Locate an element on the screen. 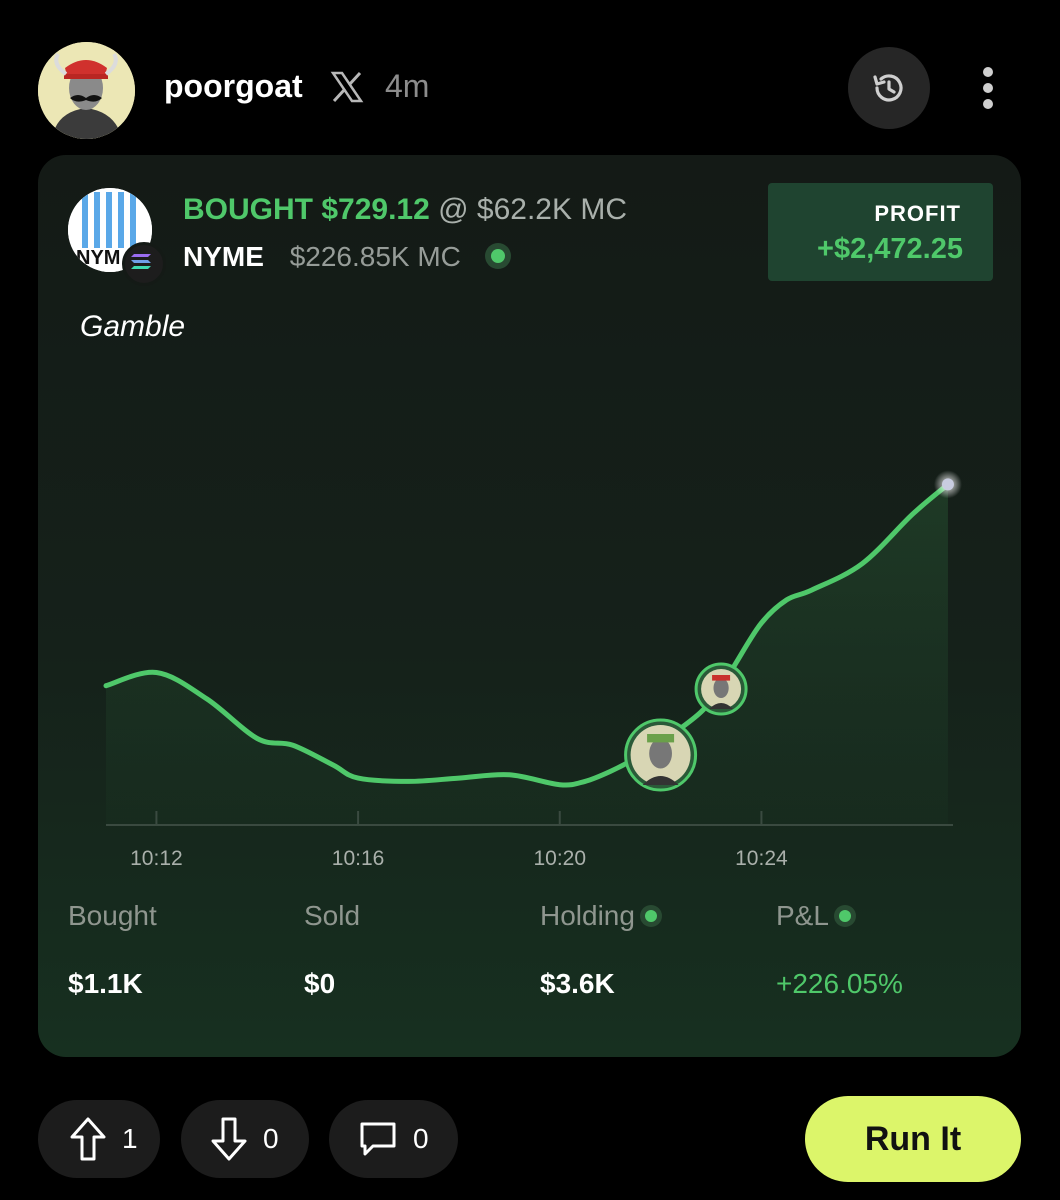 The image size is (1060, 1200). stat-label: Sold is located at coordinates (332, 915).